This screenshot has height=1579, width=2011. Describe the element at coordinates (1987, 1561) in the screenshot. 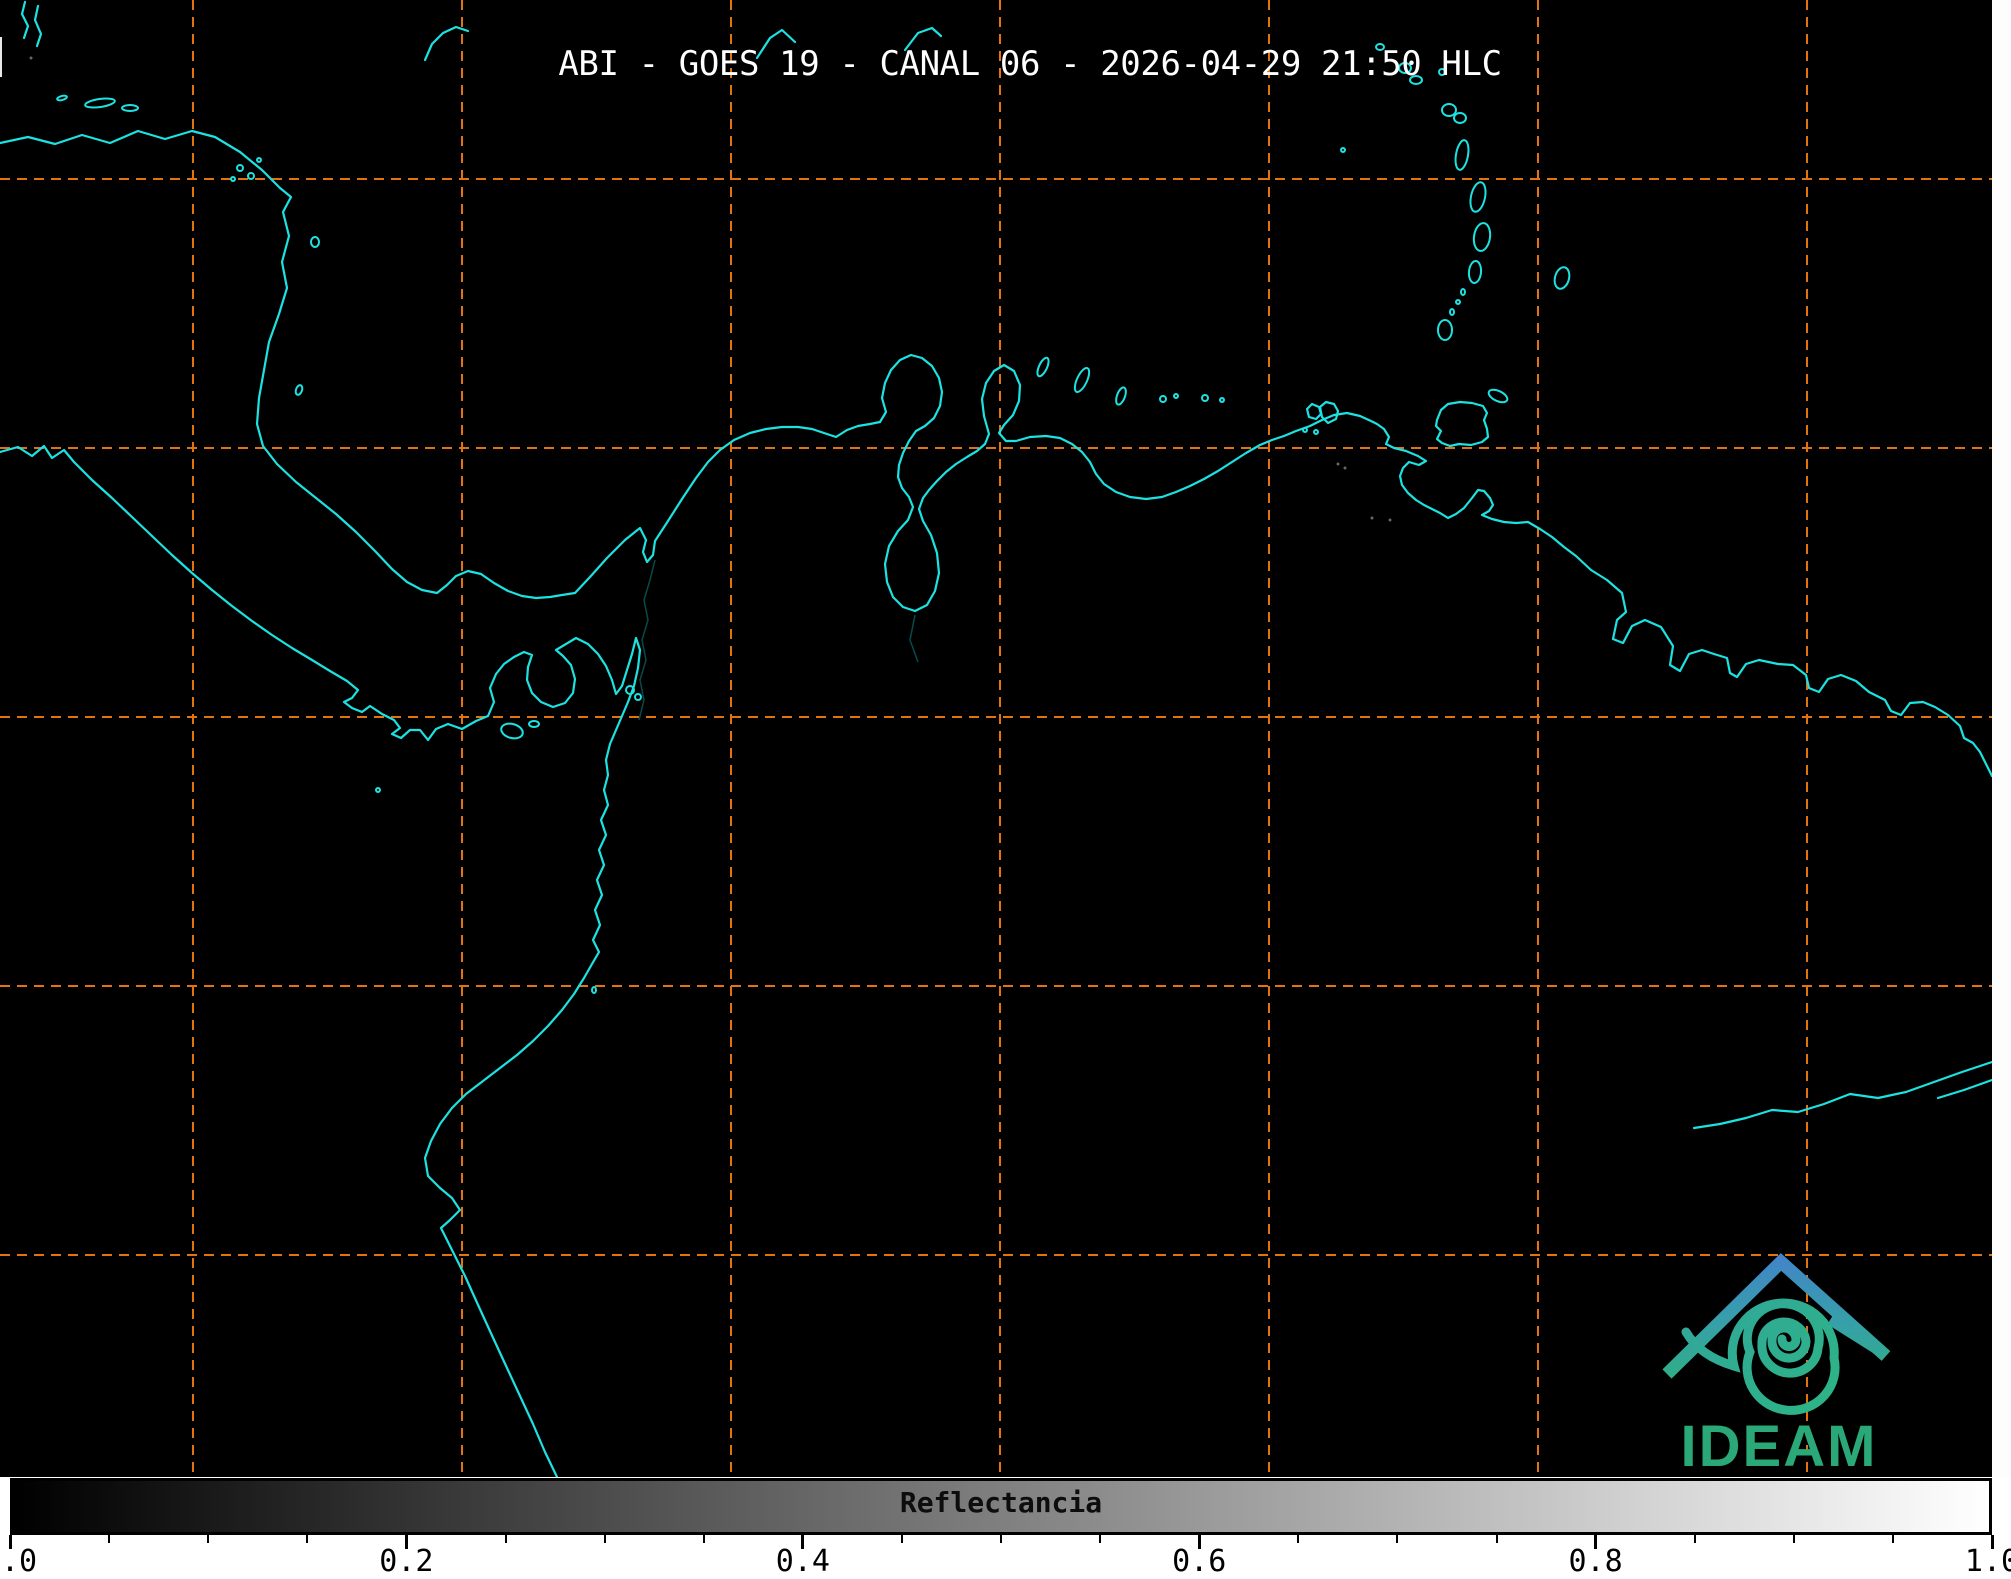

I see `colorbar-tick-label: 1.0` at that location.